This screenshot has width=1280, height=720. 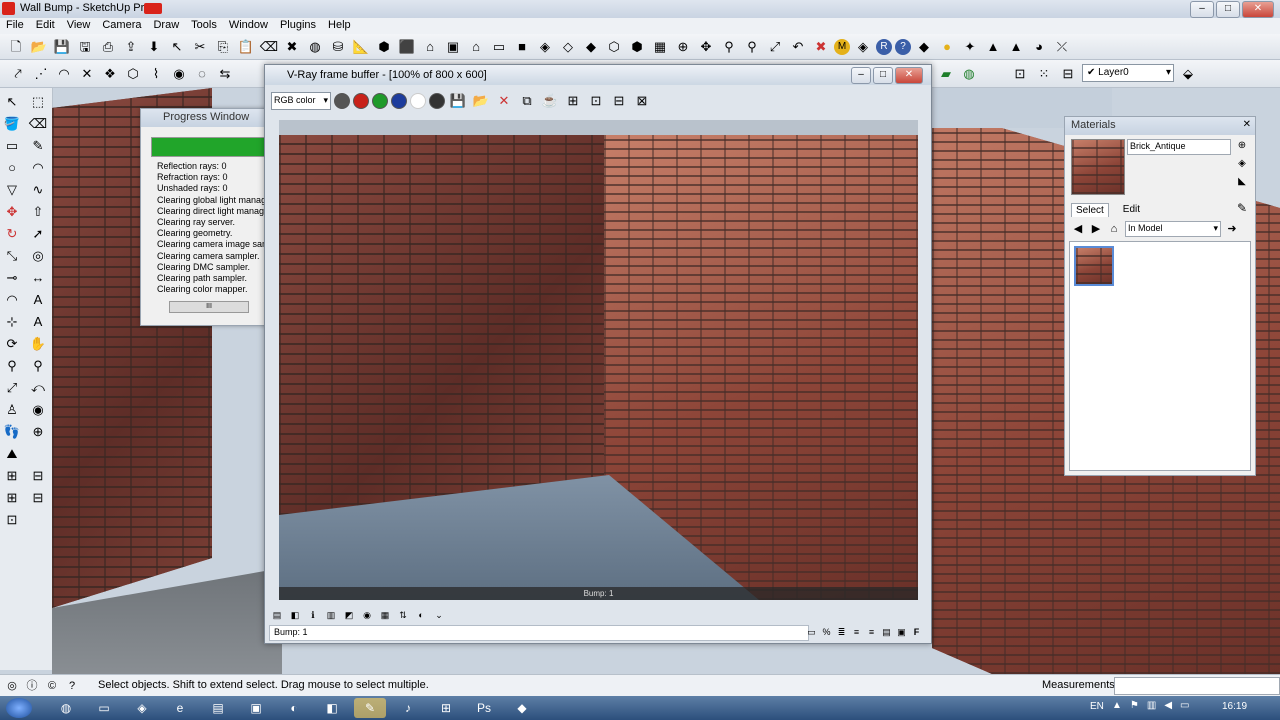 I want to click on duplicate-vfb-icon: ⧉, so click(x=527, y=101).